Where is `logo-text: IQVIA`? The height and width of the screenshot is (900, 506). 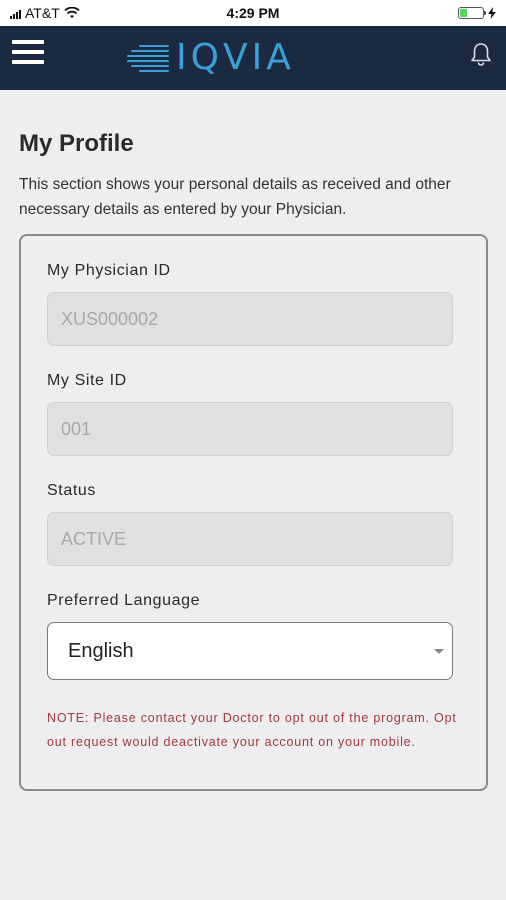
logo-text: IQVIA is located at coordinates (235, 57).